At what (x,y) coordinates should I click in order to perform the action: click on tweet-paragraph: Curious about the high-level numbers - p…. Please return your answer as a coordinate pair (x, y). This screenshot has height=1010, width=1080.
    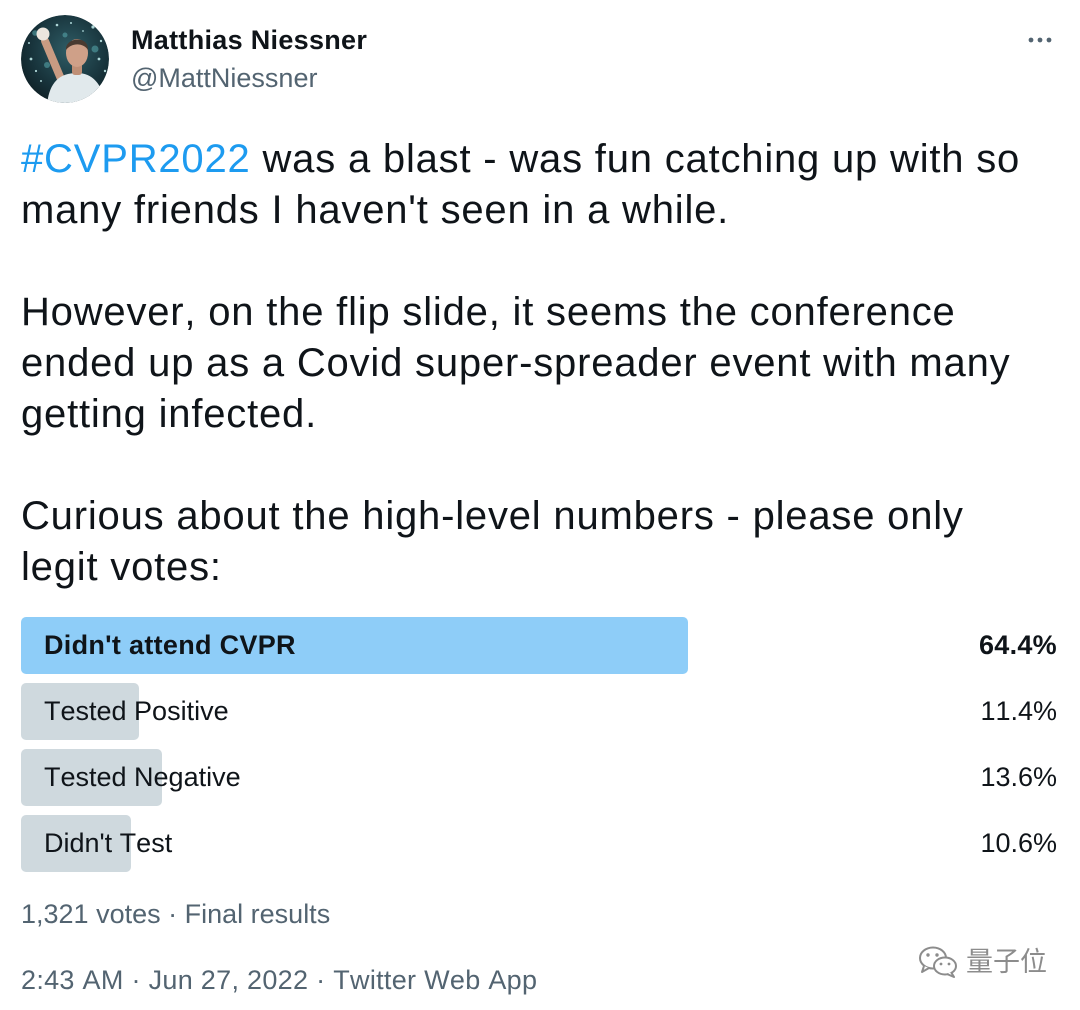
    Looking at the image, I should click on (527, 542).